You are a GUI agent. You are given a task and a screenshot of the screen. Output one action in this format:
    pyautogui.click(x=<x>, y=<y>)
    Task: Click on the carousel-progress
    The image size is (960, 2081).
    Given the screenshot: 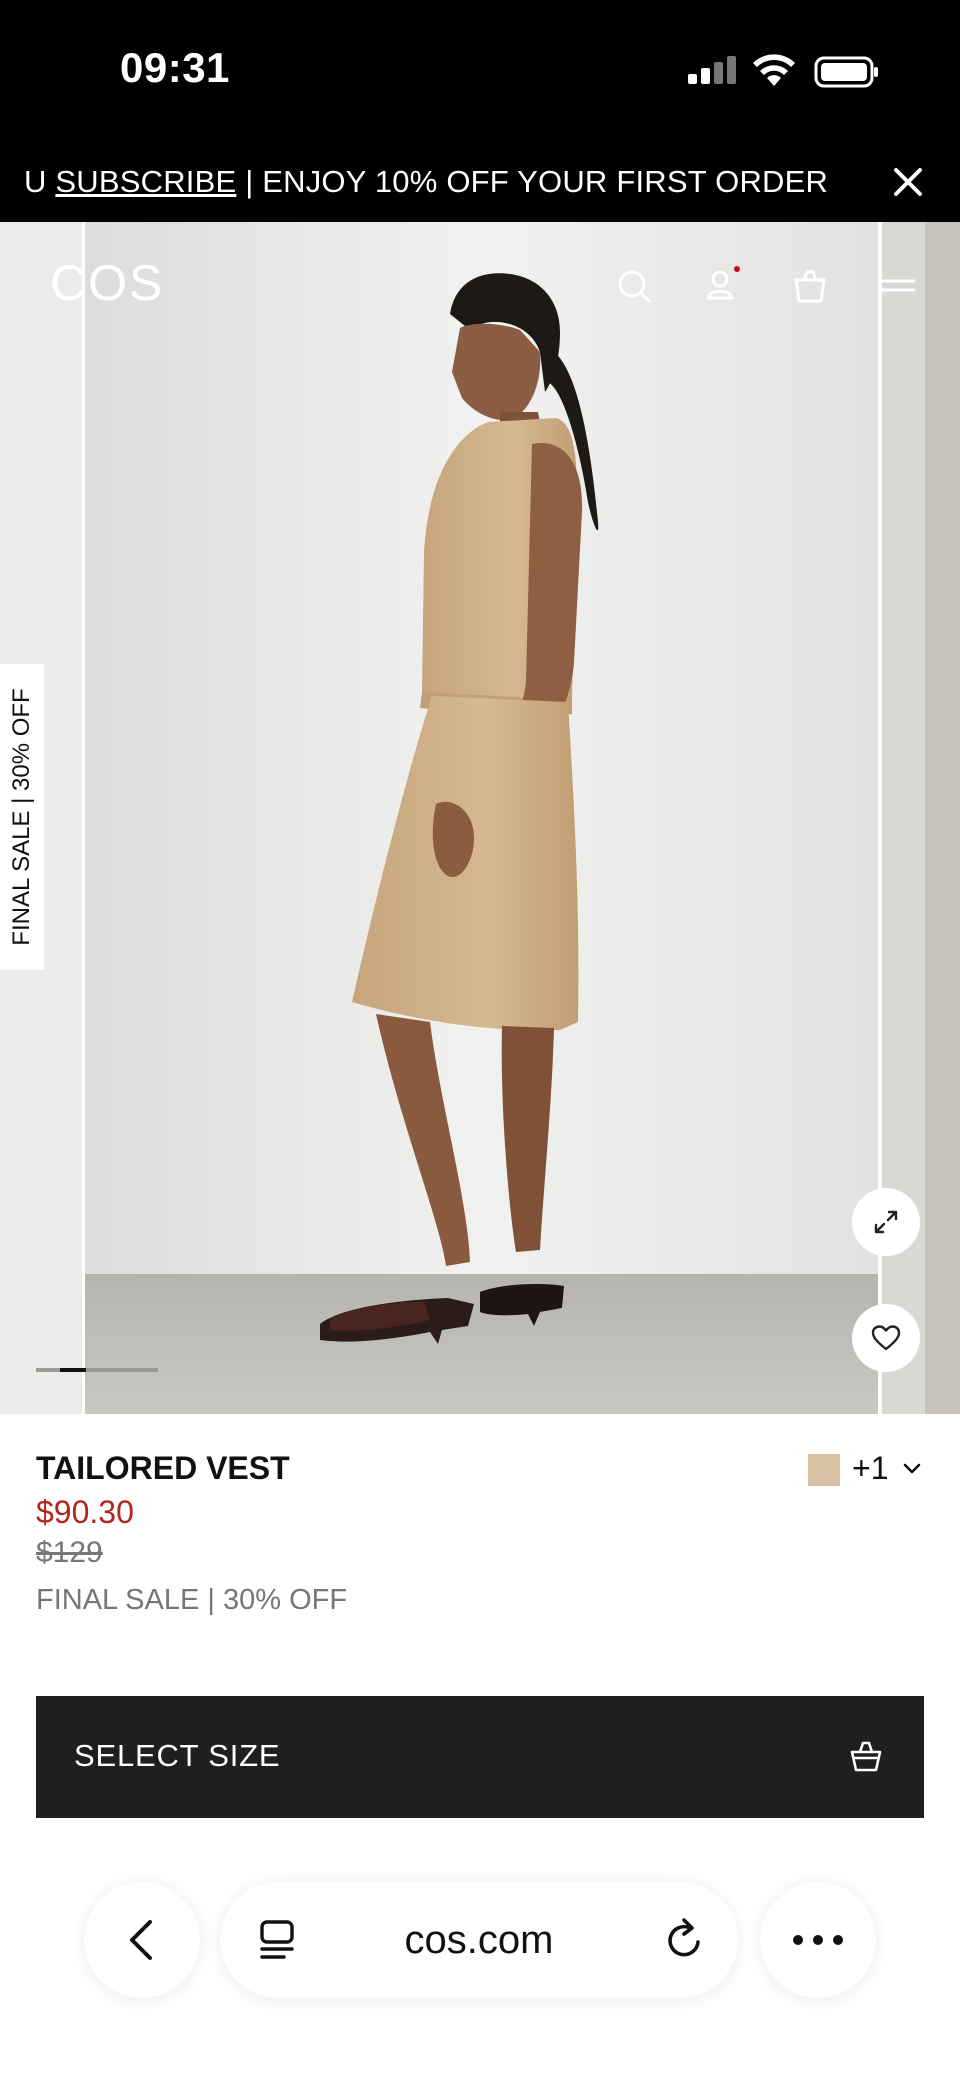 What is the action you would take?
    pyautogui.click(x=97, y=1370)
    